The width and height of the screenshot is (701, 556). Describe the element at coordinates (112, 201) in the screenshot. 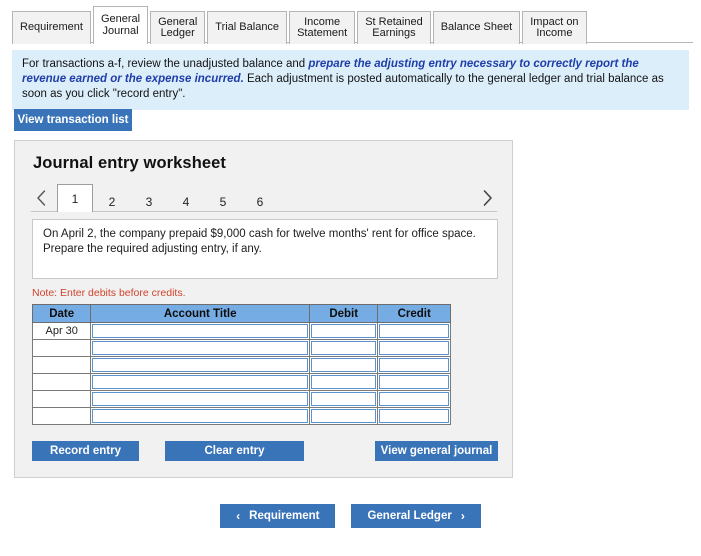

I see `pager-page-2: 2` at that location.